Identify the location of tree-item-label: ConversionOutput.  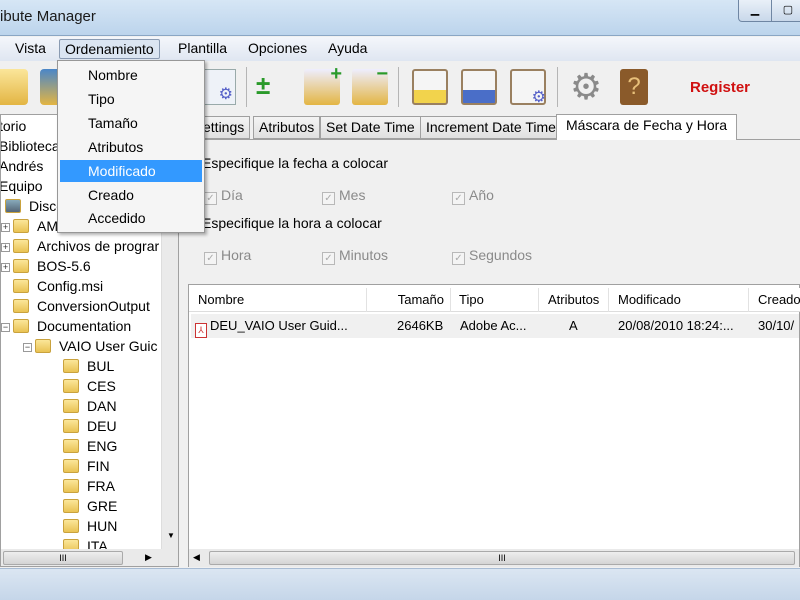
(93, 306).